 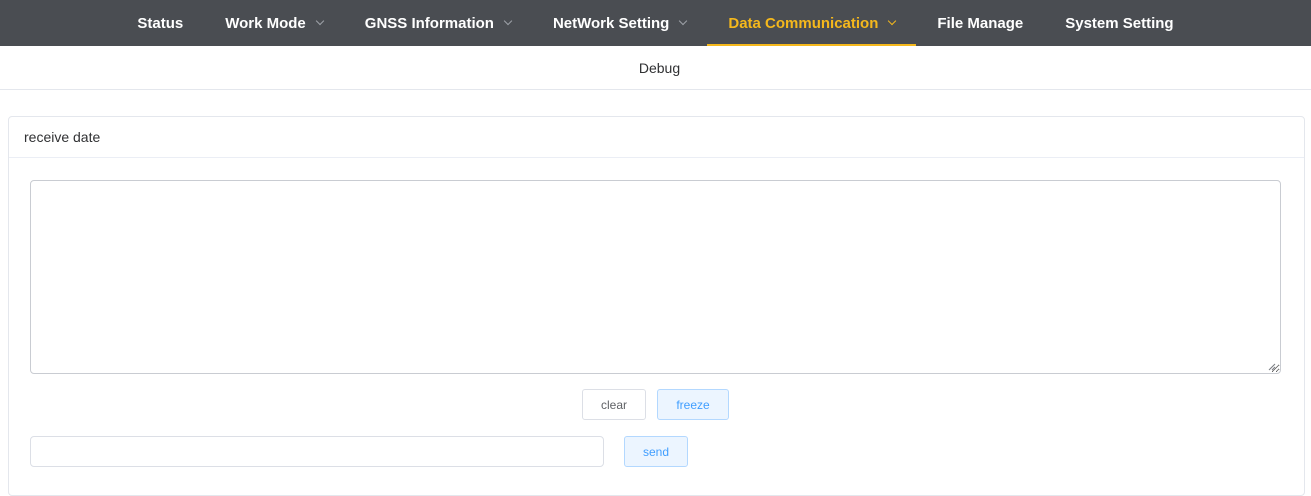 I want to click on nav-item-label: System Setting, so click(x=1119, y=23).